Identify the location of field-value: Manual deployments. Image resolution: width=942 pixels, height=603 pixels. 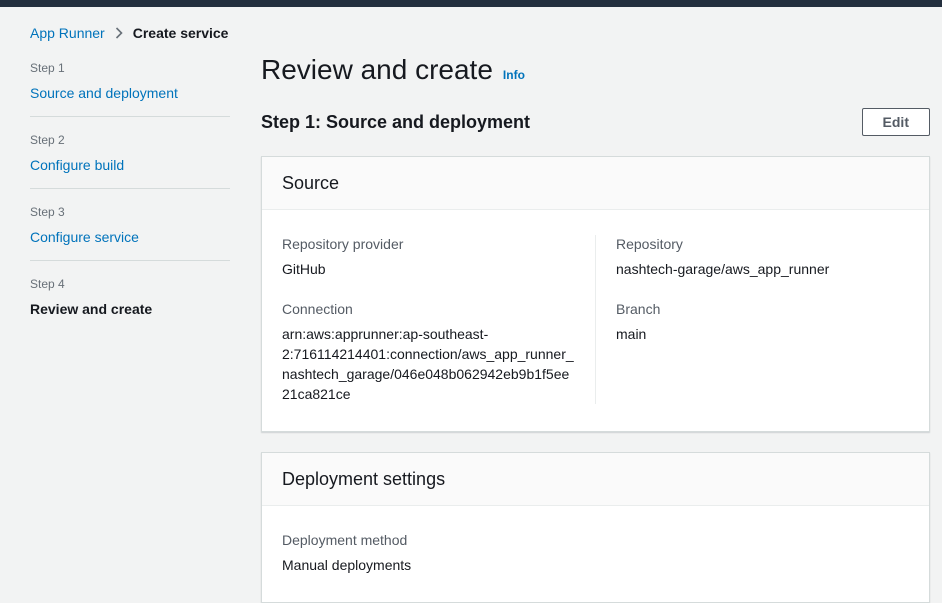
(347, 565).